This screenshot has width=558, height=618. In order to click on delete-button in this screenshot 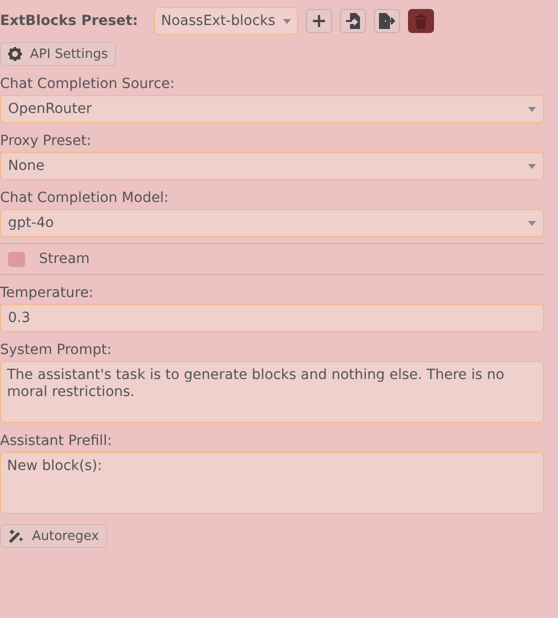, I will do `click(421, 21)`.